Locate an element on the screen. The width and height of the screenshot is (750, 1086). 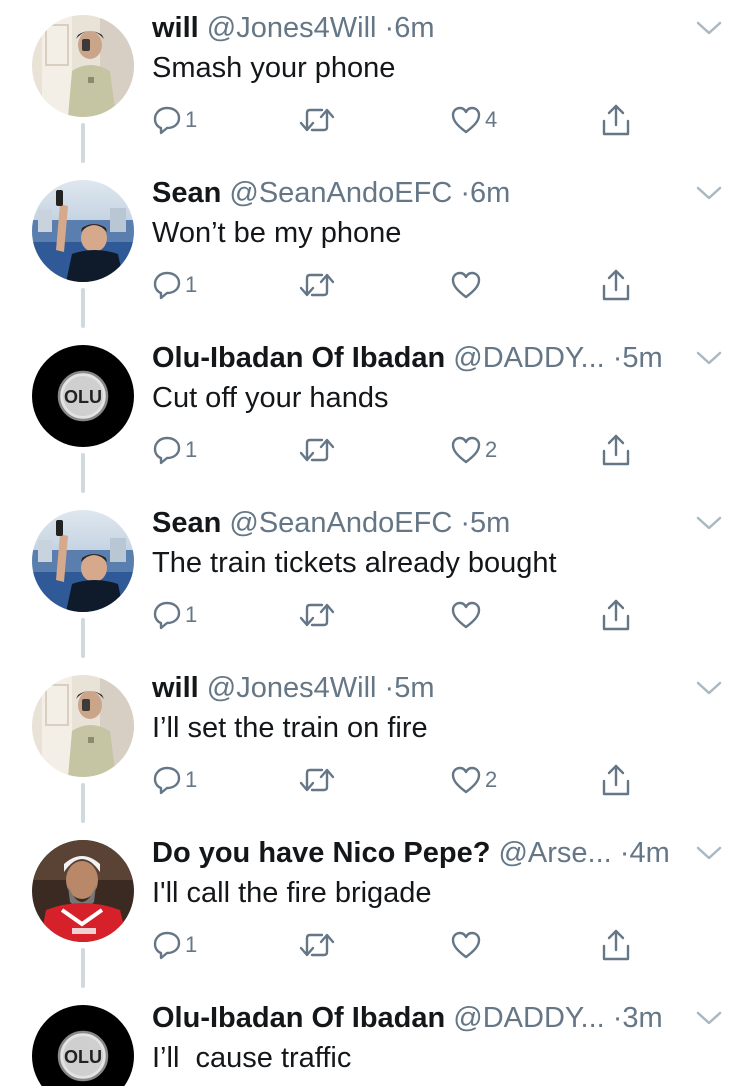
tweet-time: 4m is located at coordinates (649, 853).